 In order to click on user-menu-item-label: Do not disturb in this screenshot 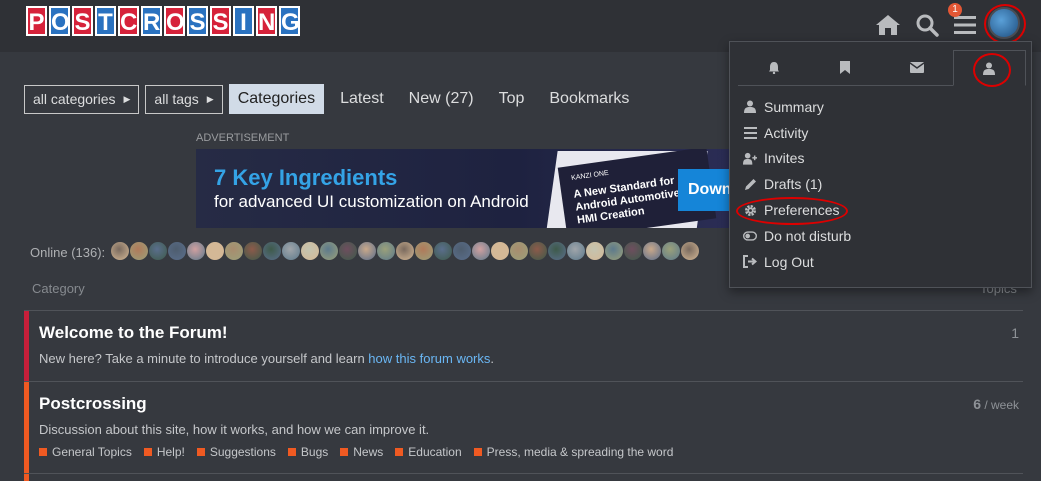, I will do `click(808, 235)`.